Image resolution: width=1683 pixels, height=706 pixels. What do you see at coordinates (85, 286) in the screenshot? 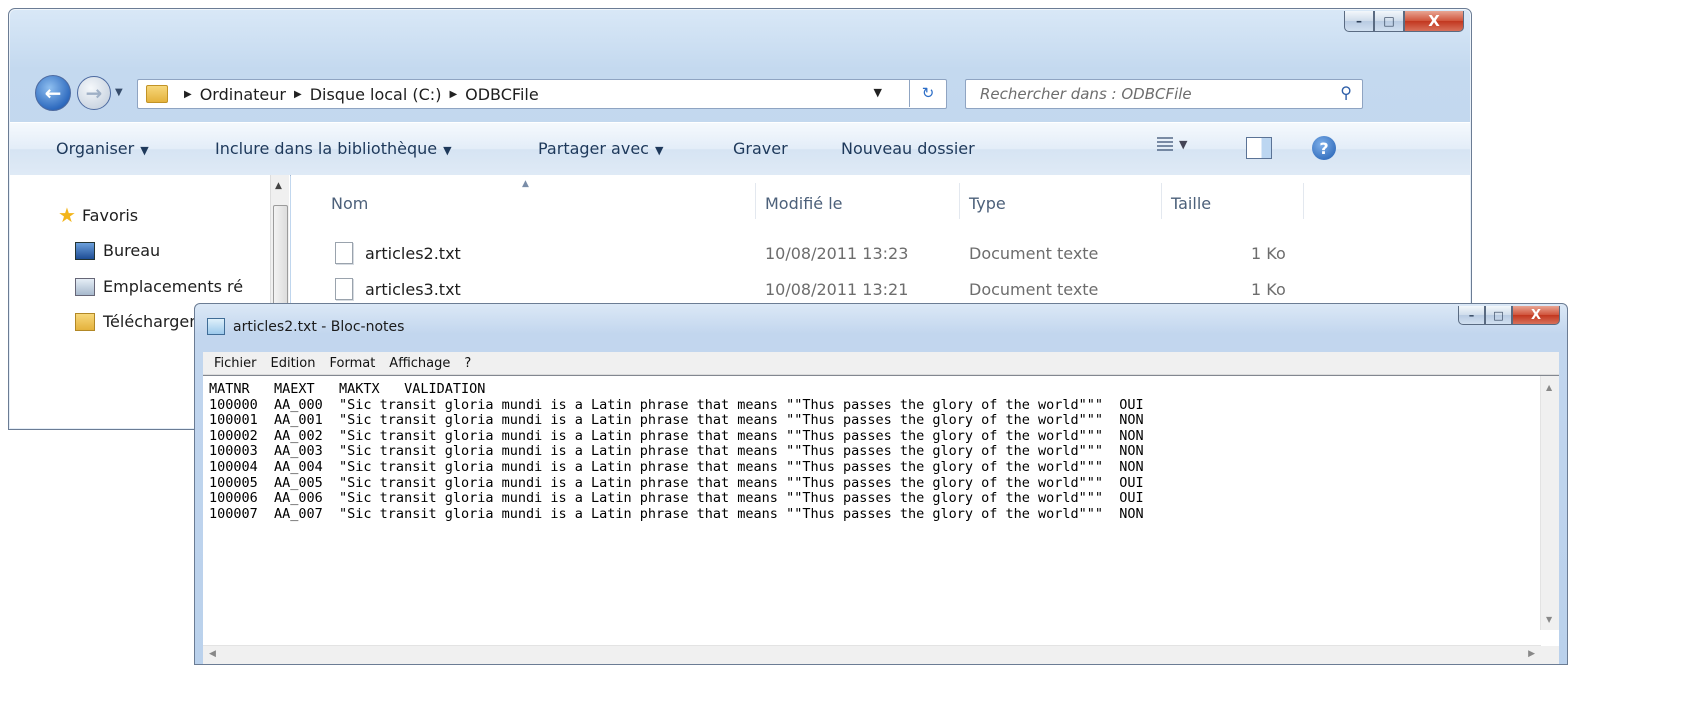
I see `recent-places-icon` at bounding box center [85, 286].